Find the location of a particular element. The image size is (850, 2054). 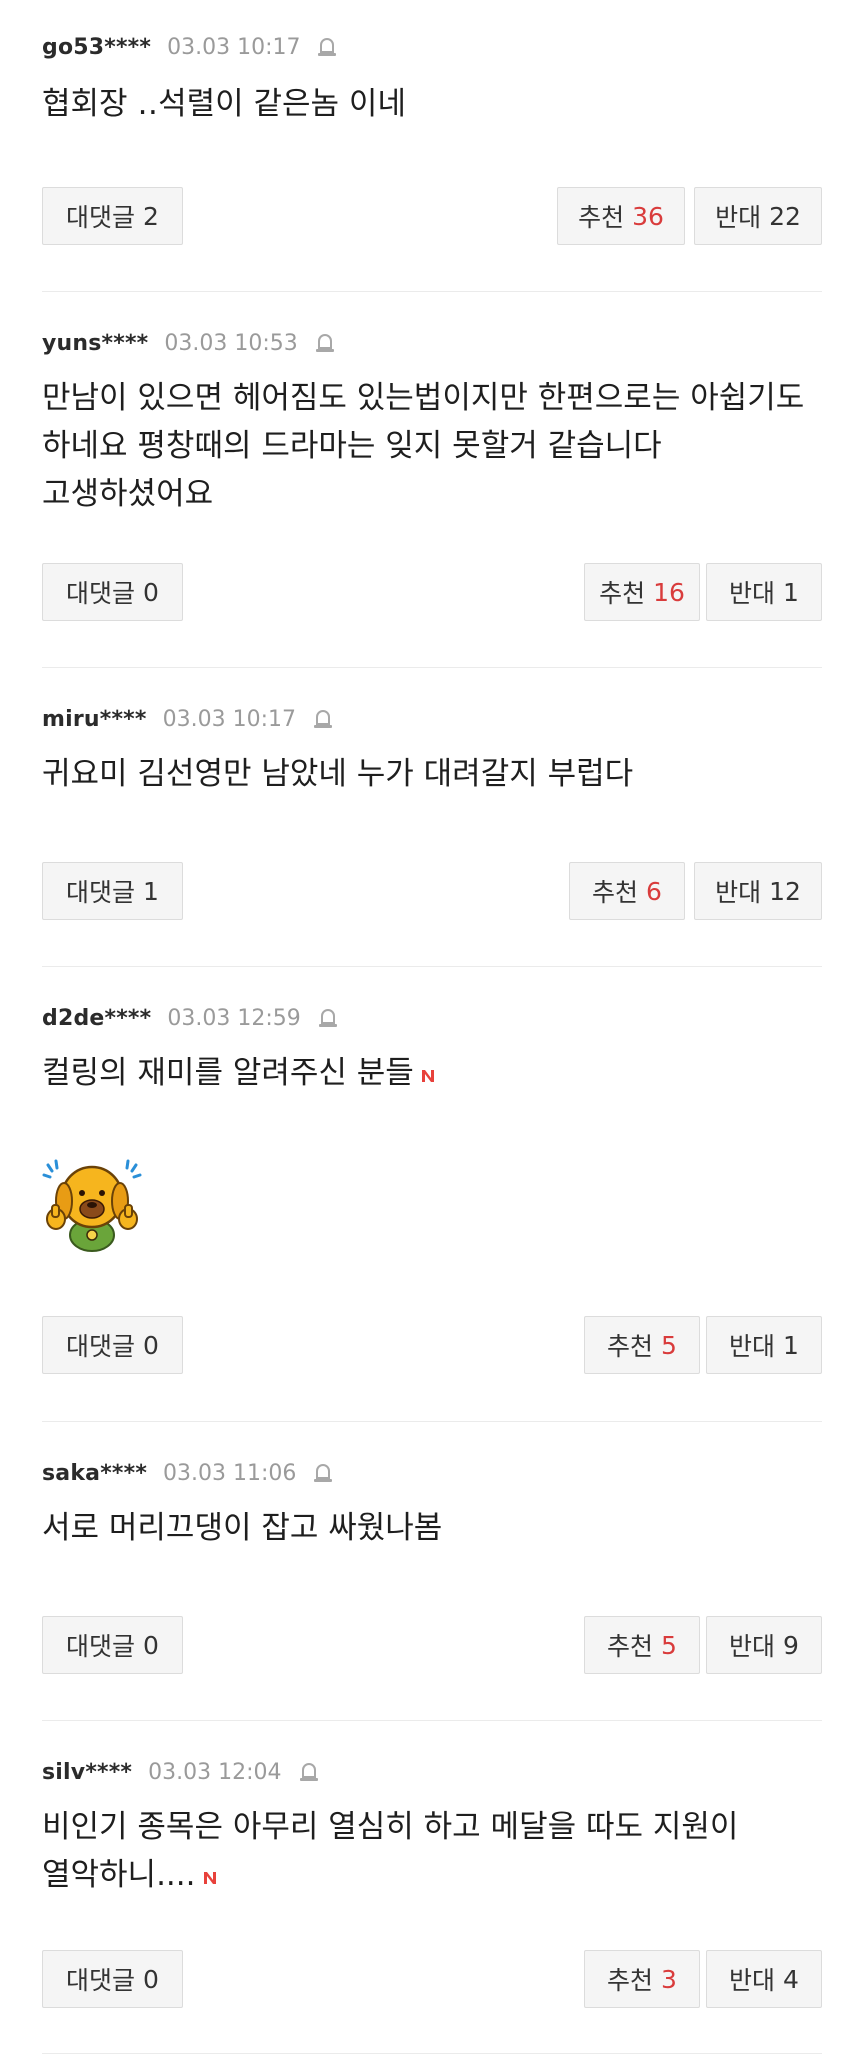

comment-username: miru**** is located at coordinates (94, 719).